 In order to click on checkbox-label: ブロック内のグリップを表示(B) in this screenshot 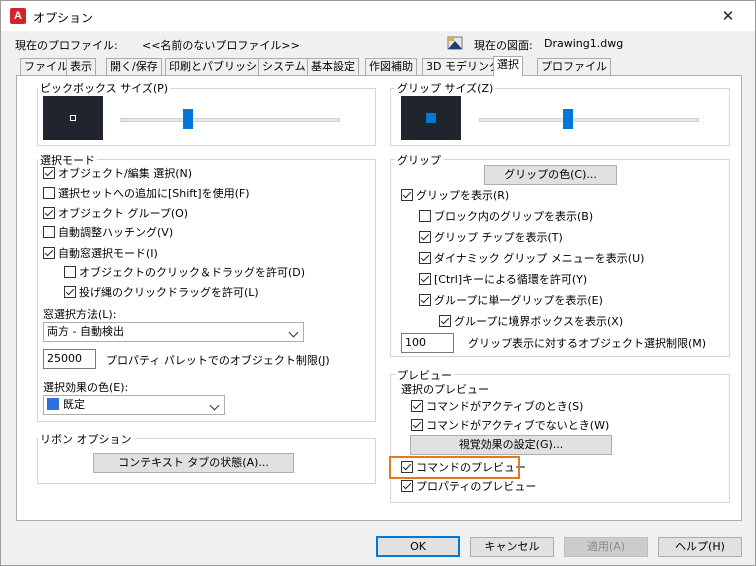, I will do `click(514, 216)`.